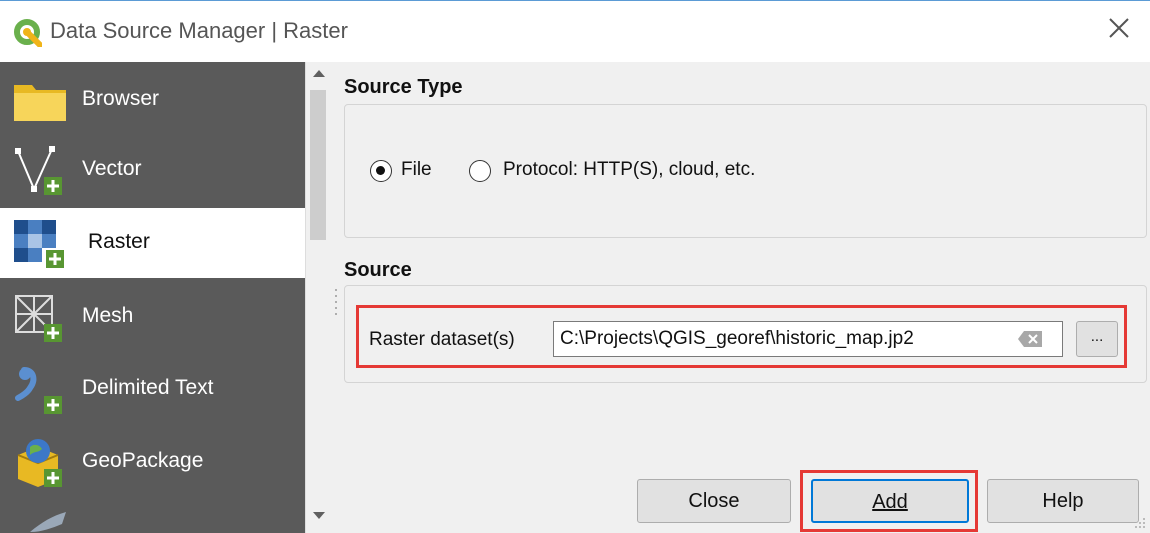  I want to click on close-window-icon, so click(1119, 28).